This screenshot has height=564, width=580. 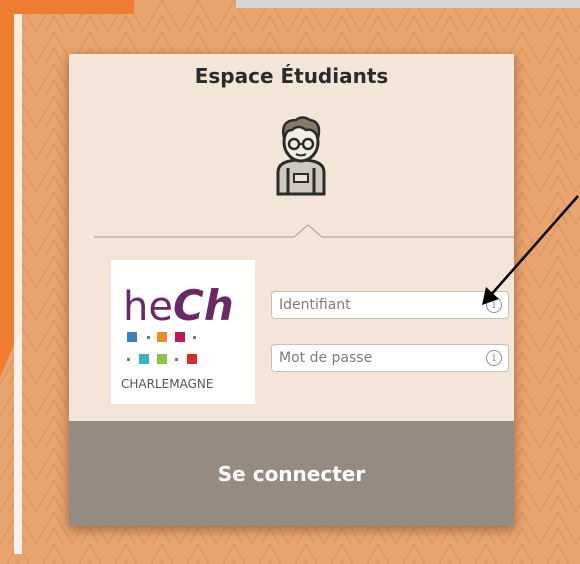 I want to click on school-logo: he Ch CHARLEMAGNE, so click(x=183, y=332).